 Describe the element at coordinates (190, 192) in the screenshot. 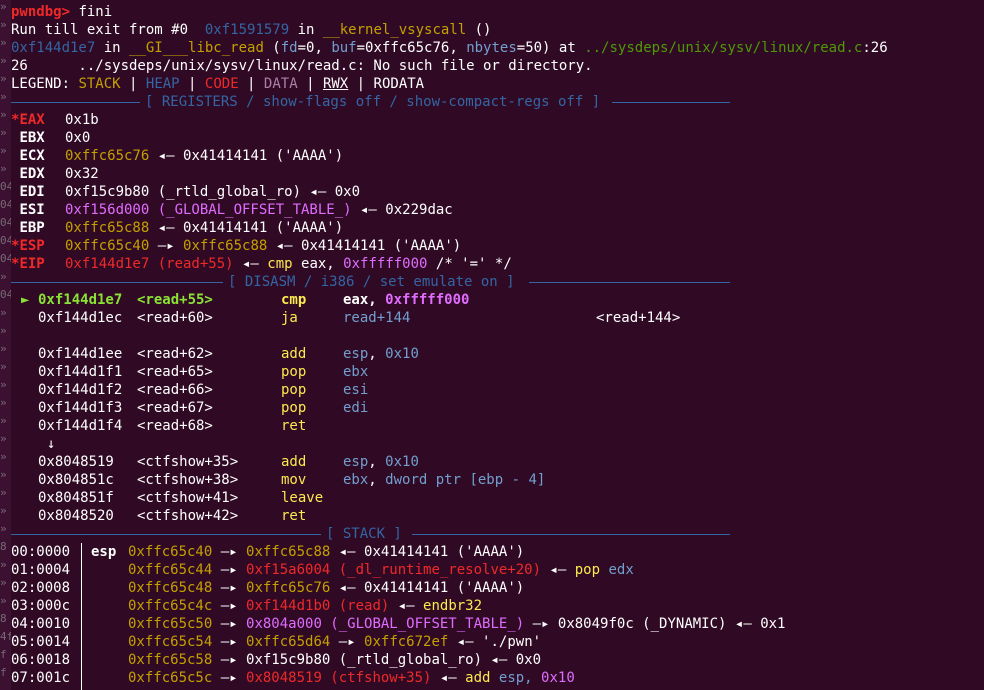

I see `reg-edi: EDI 0xf15c9b80 (_rtld_global_ro) ◂— 0x0` at that location.